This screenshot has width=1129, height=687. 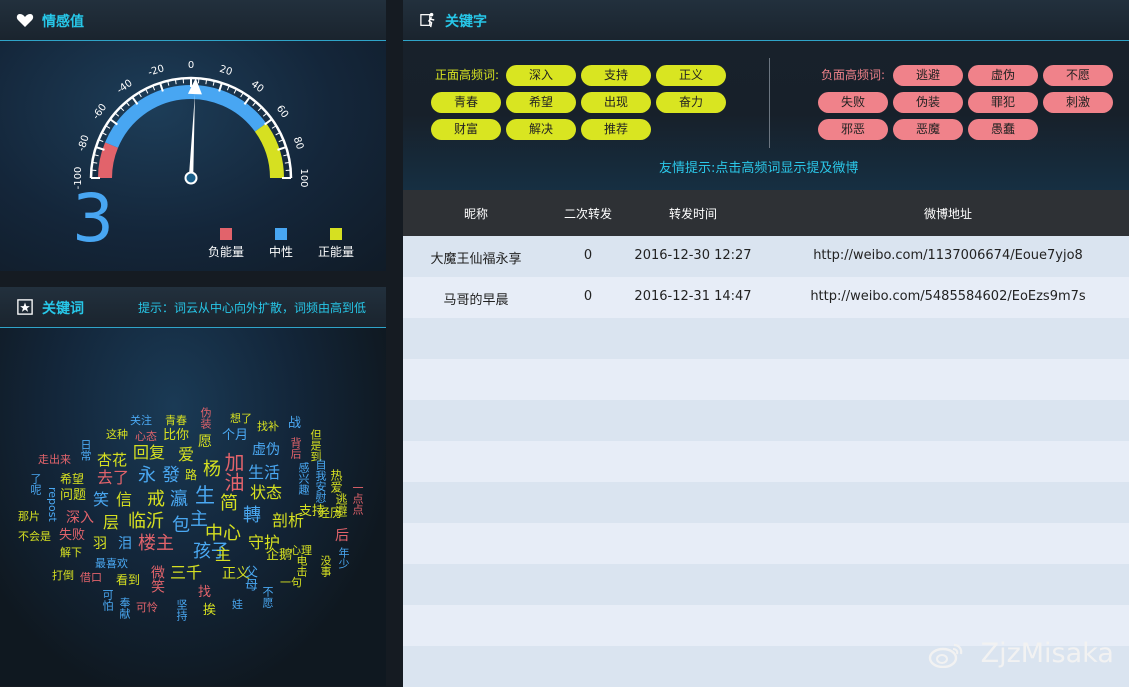 What do you see at coordinates (616, 129) in the screenshot?
I see `positive-tag: 推荐` at bounding box center [616, 129].